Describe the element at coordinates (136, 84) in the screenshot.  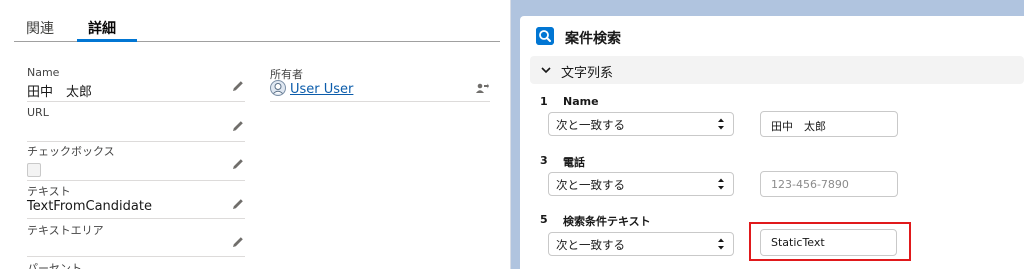
I see `field-name: Name 田中 太郎` at that location.